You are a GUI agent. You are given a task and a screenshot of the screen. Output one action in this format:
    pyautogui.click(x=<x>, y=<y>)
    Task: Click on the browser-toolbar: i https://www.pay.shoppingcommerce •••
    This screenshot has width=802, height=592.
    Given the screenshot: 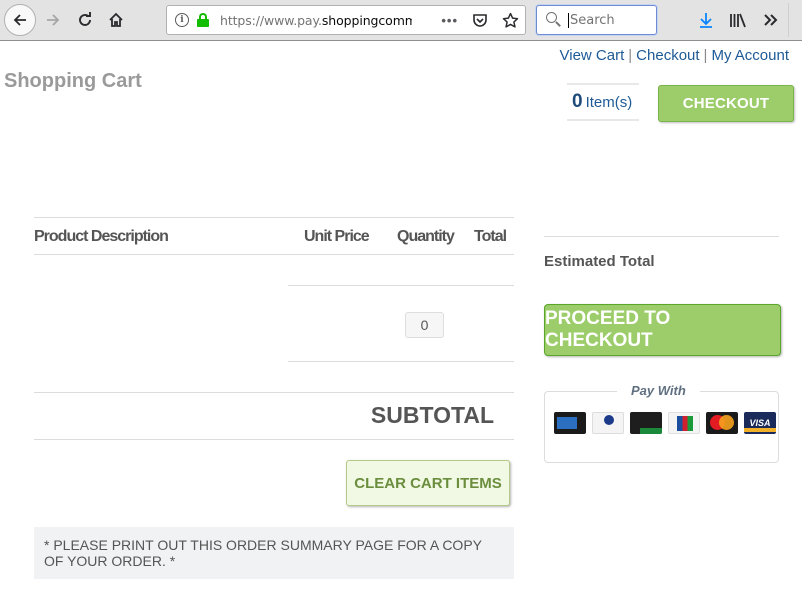 What is the action you would take?
    pyautogui.click(x=401, y=20)
    